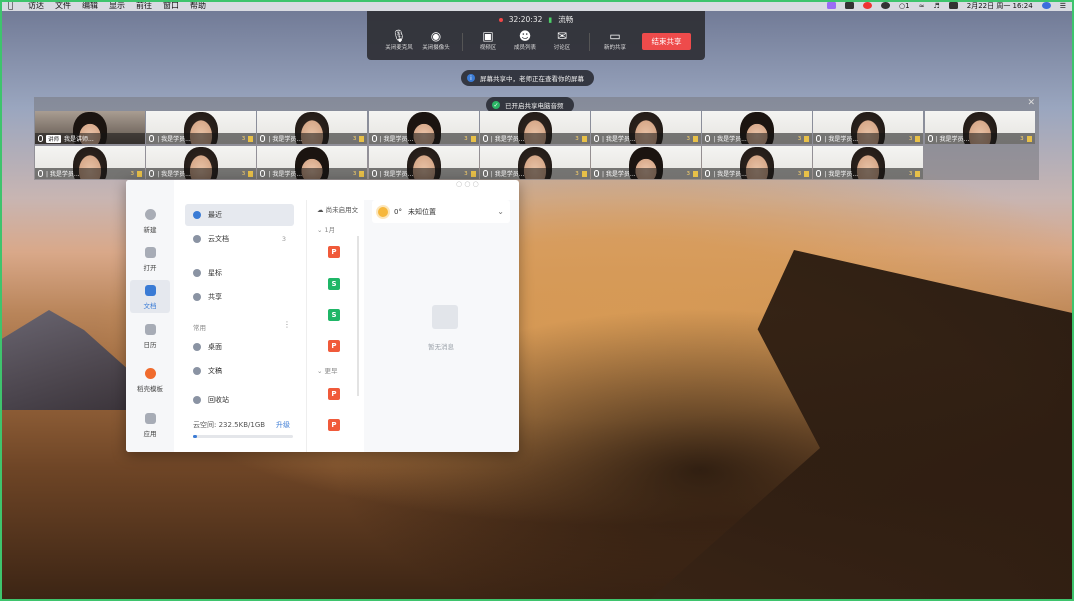 Image resolution: width=1074 pixels, height=601 pixels. I want to click on keyboard-icon, so click(953, 5).